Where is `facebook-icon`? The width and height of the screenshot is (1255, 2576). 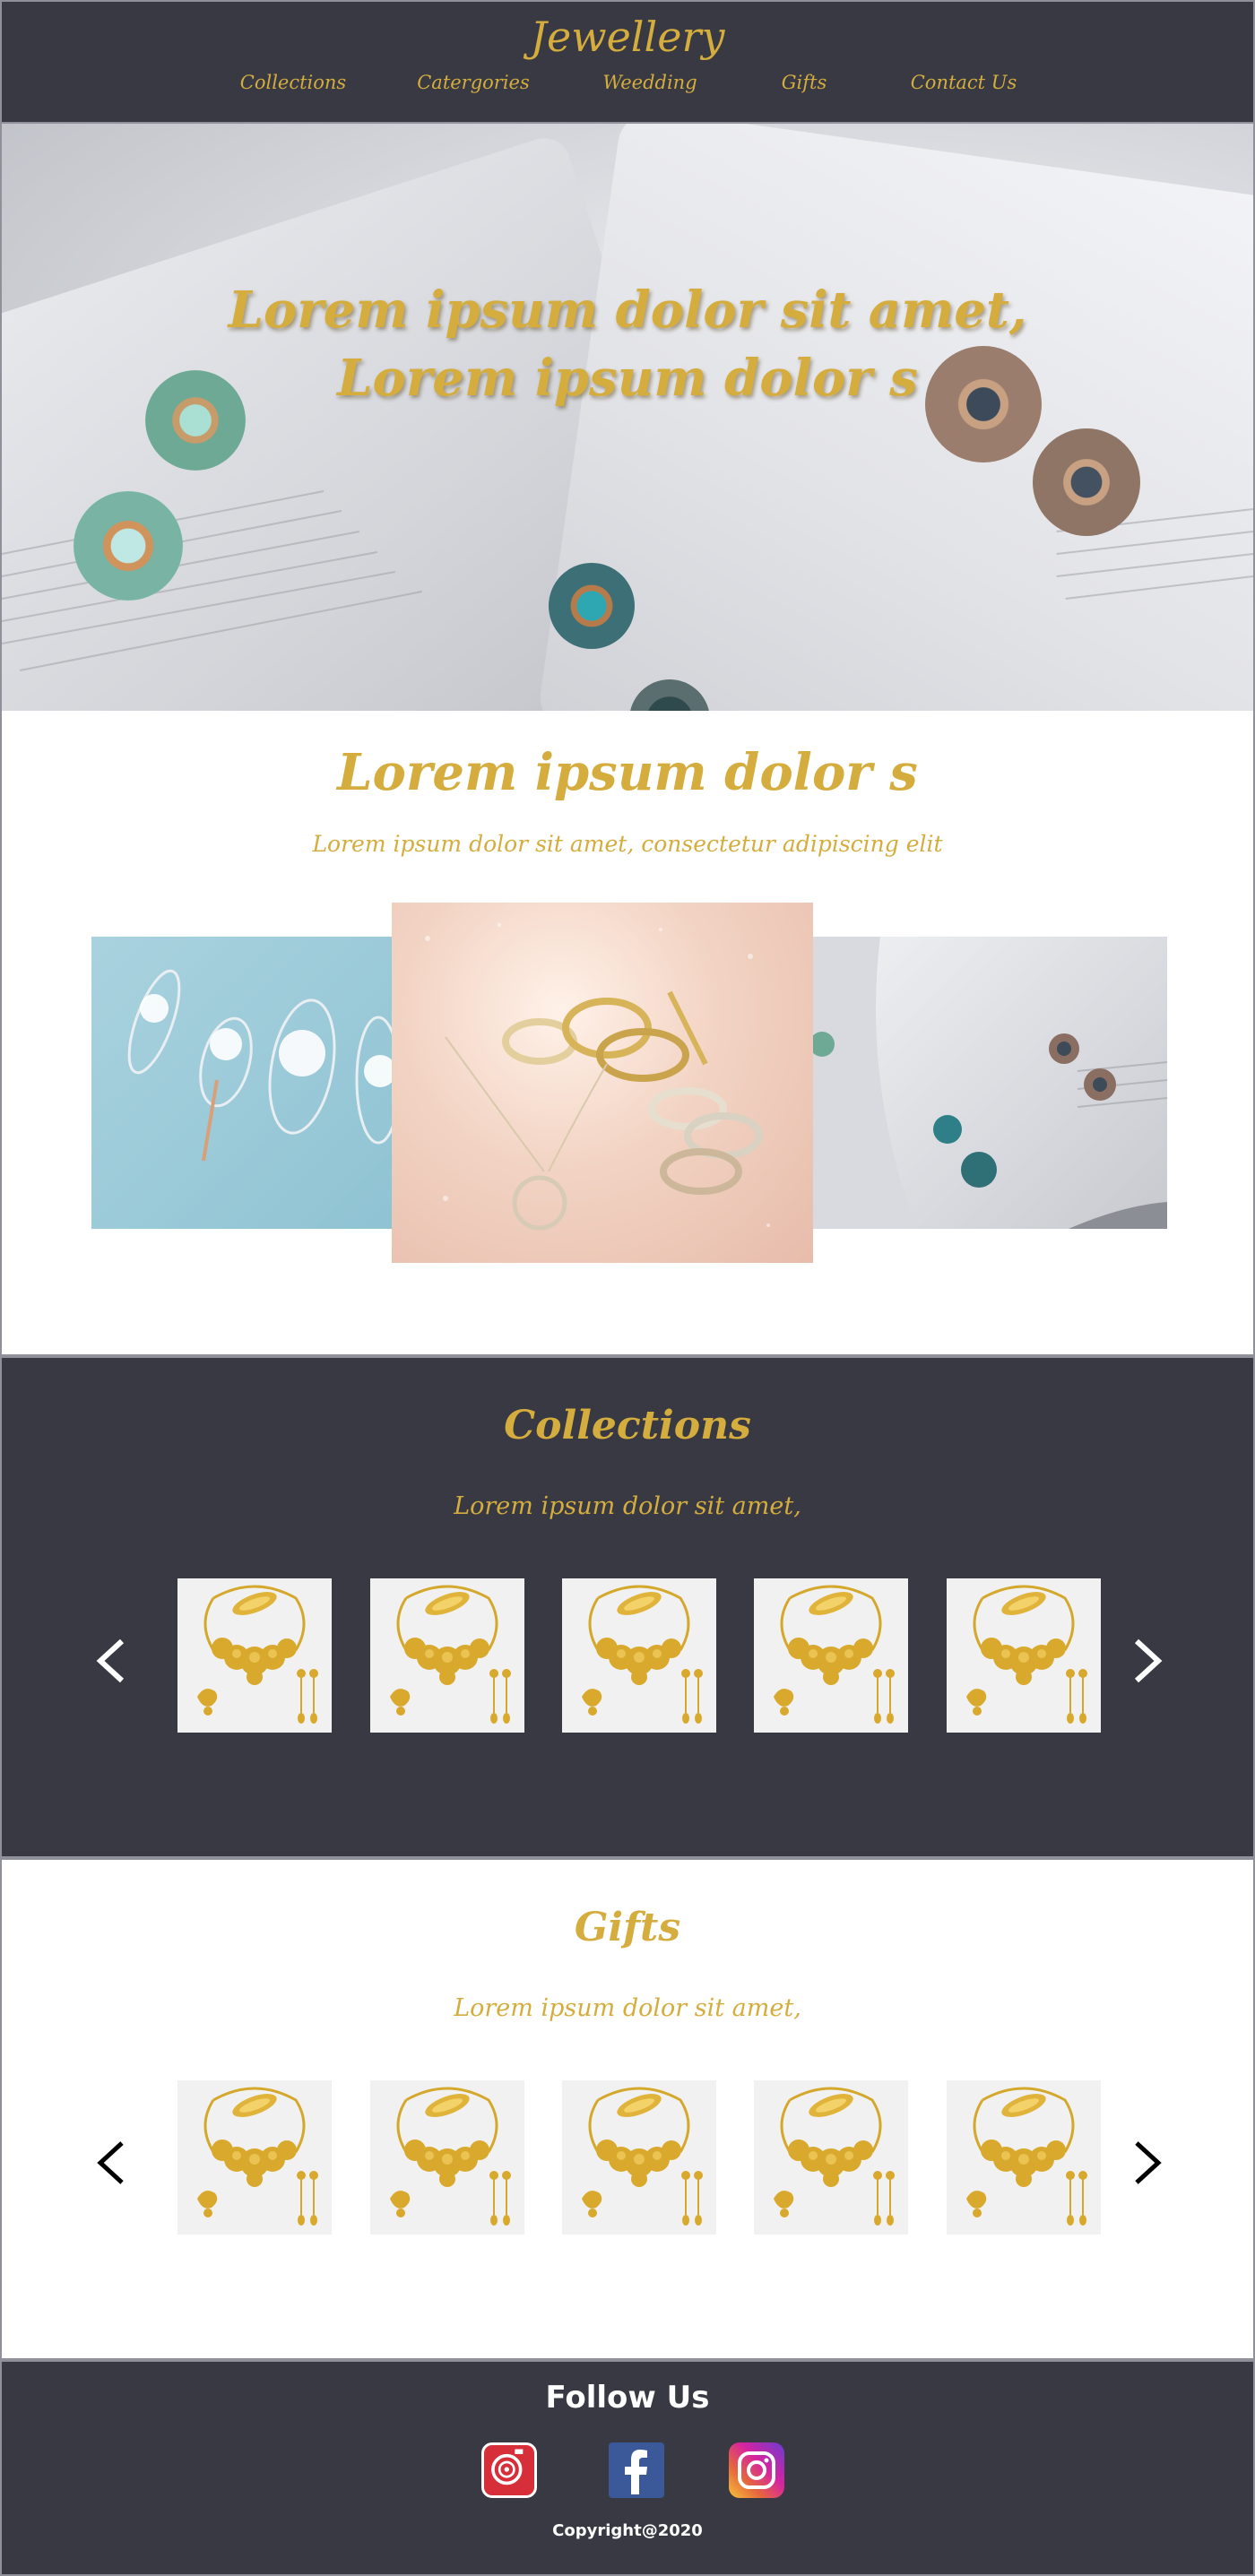 facebook-icon is located at coordinates (636, 2470).